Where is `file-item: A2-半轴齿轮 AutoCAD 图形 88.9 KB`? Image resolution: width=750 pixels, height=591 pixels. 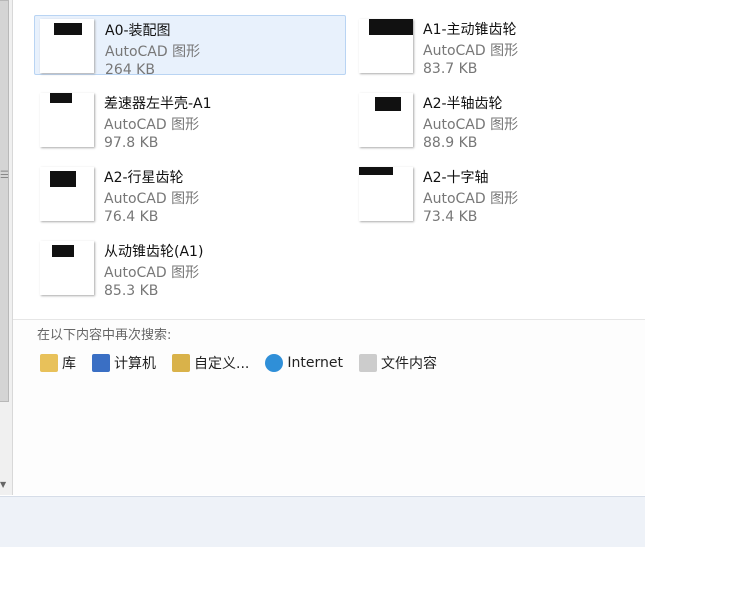
file-item: A2-半轴齿轮 AutoCAD 图形 88.9 KB is located at coordinates (509, 120).